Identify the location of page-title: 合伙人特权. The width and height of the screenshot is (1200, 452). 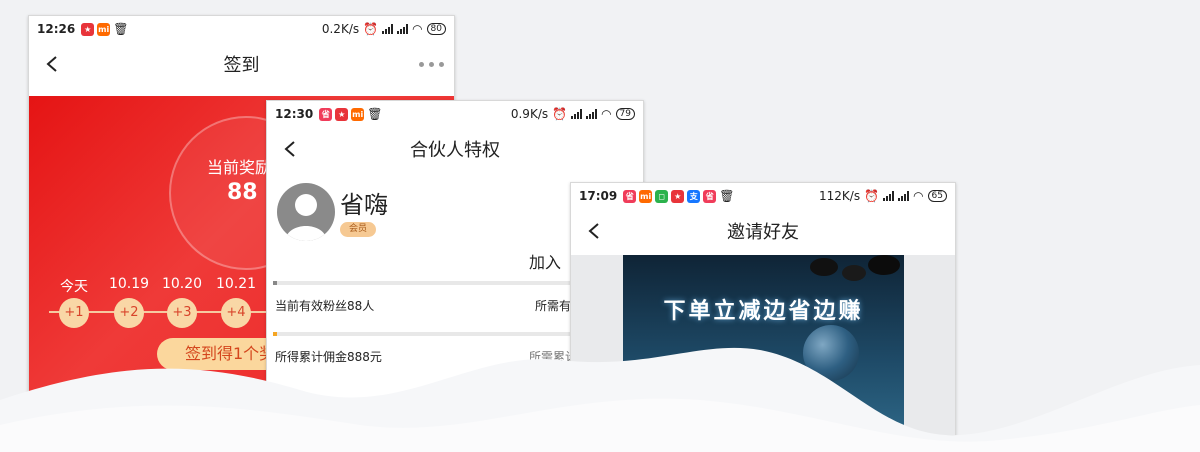
(455, 150).